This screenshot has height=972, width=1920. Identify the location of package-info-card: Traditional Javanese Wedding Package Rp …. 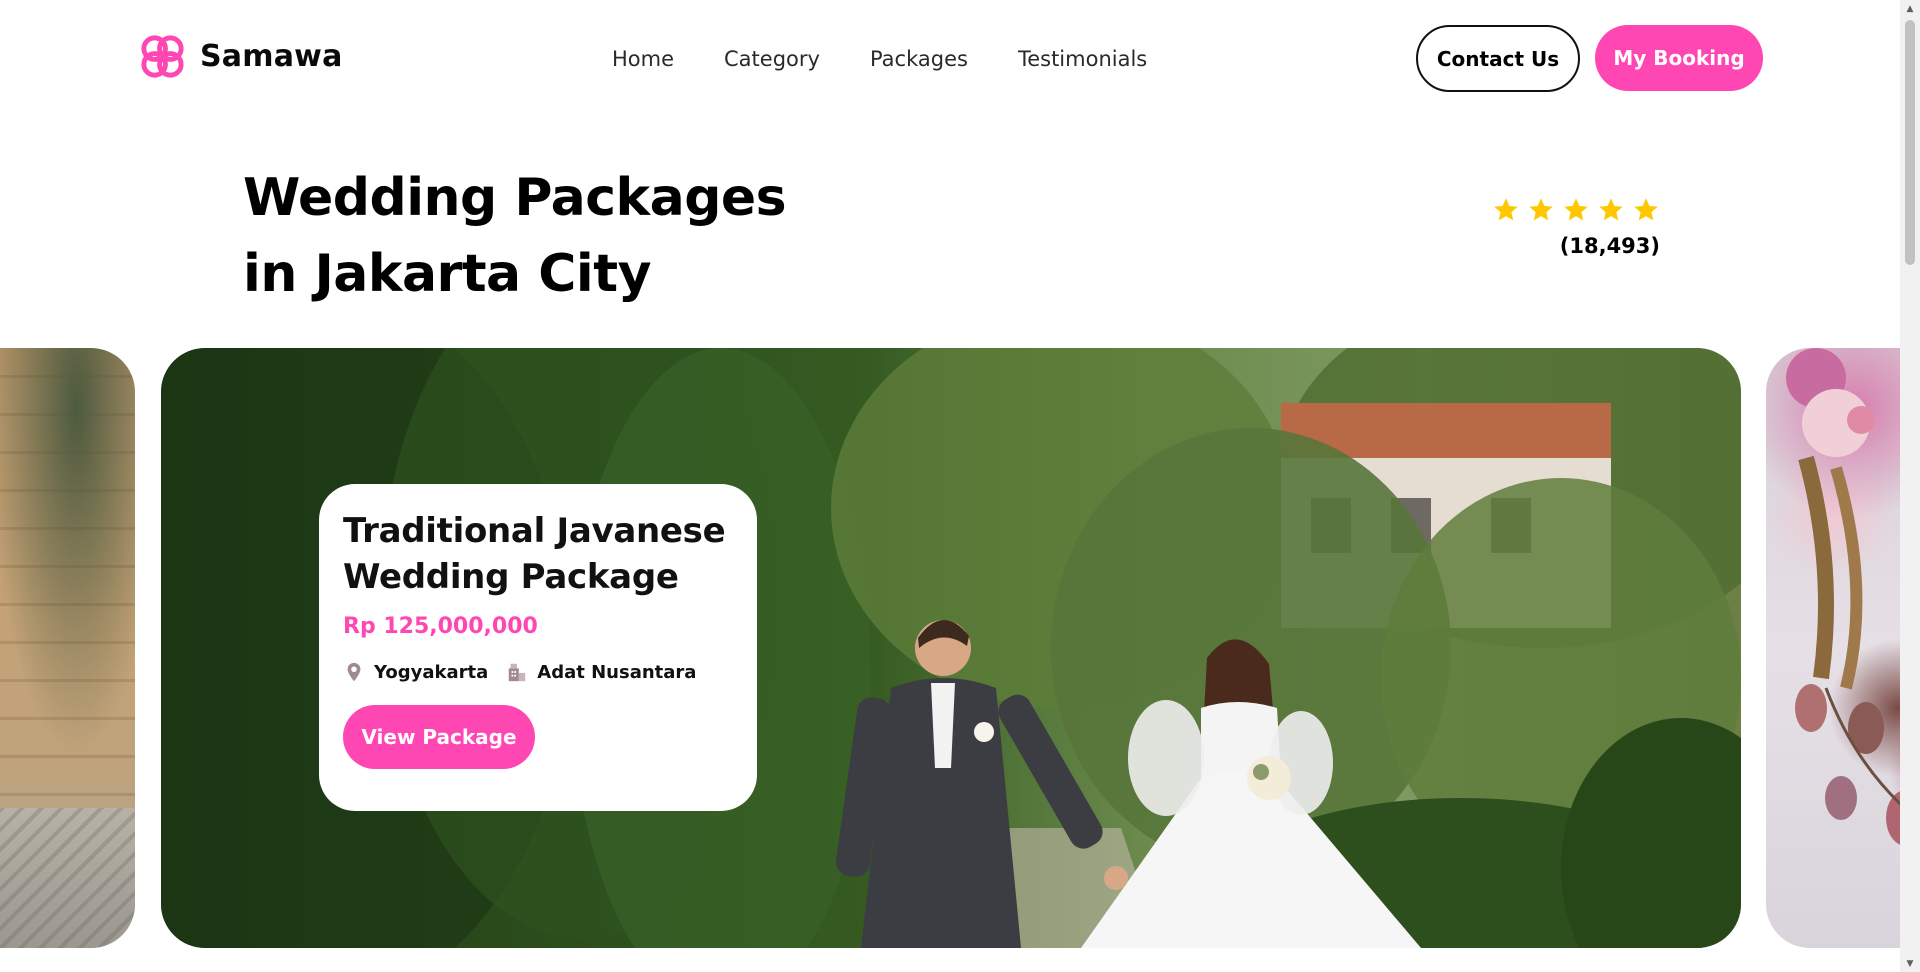
(538, 647).